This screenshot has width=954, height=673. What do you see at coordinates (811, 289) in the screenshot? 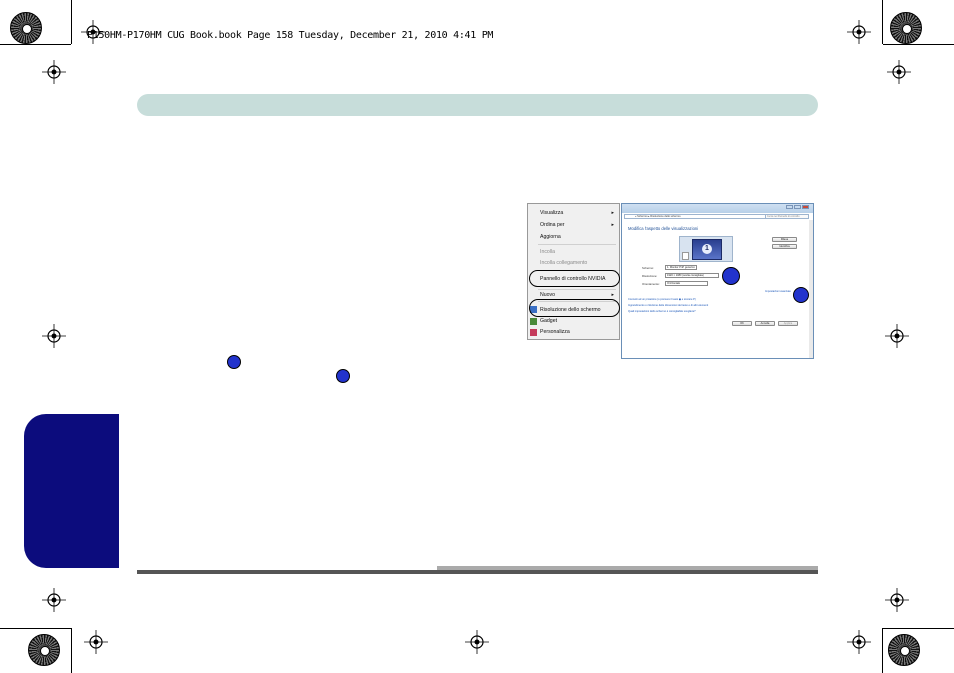
I see `scrollbar` at bounding box center [811, 289].